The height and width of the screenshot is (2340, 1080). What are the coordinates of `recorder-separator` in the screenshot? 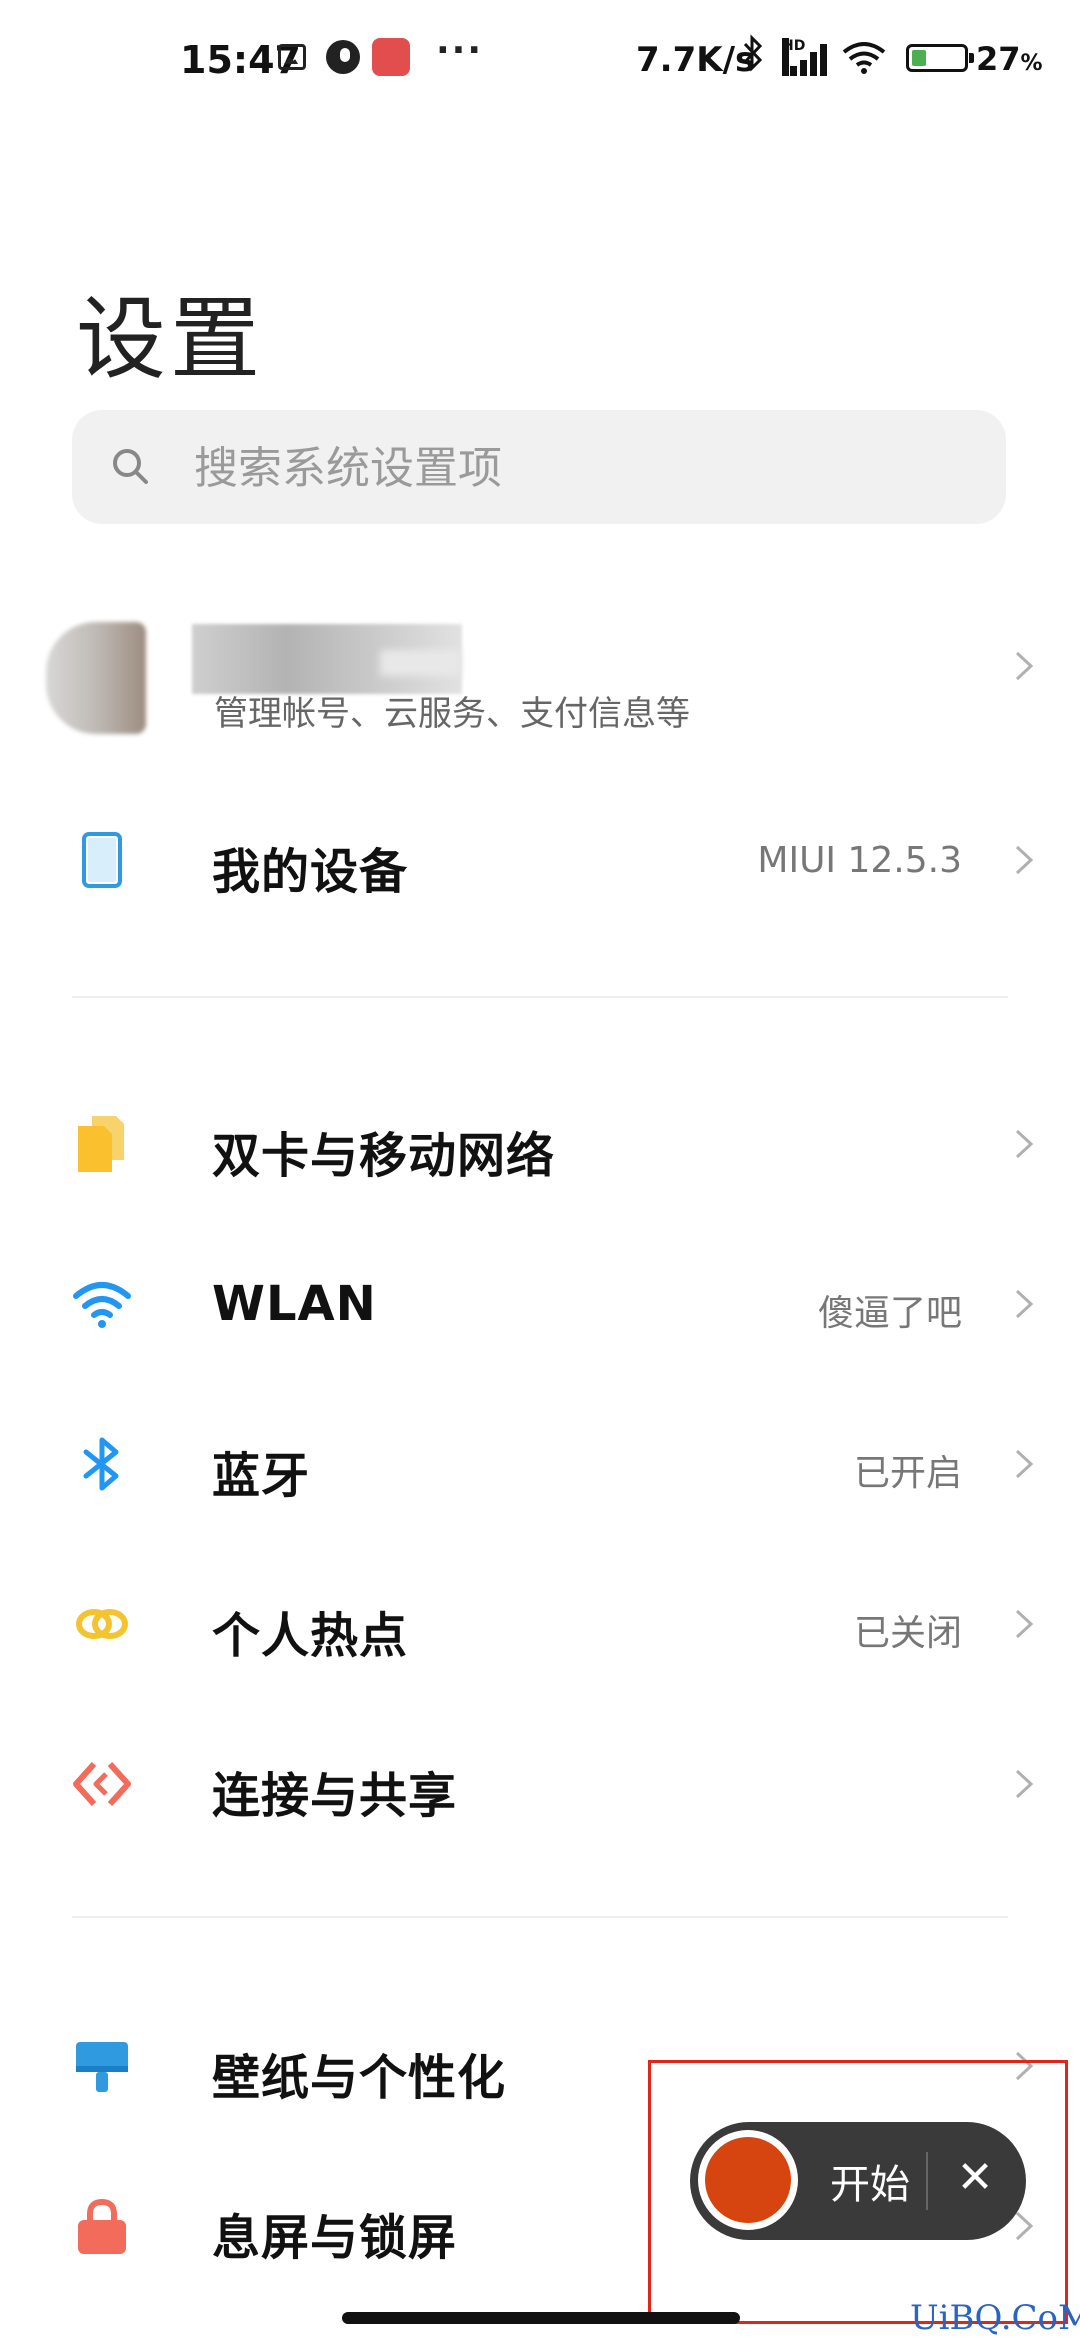 It's located at (927, 2181).